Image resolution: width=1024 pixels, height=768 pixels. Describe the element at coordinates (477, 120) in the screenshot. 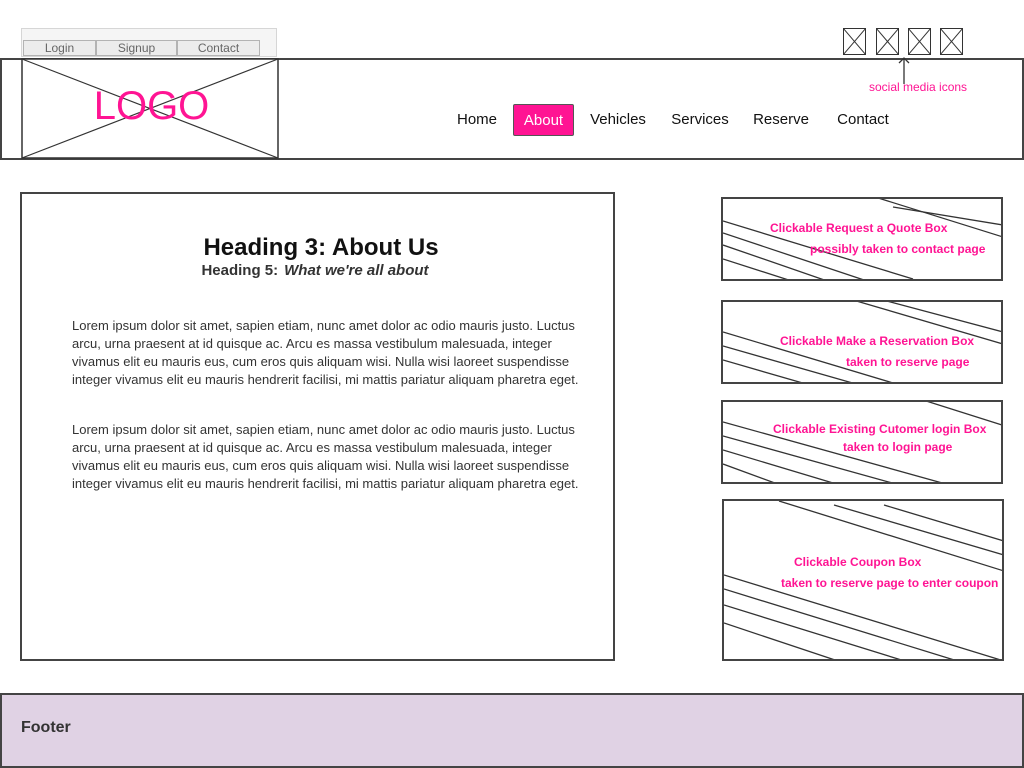

I see `nav-home: Home` at that location.